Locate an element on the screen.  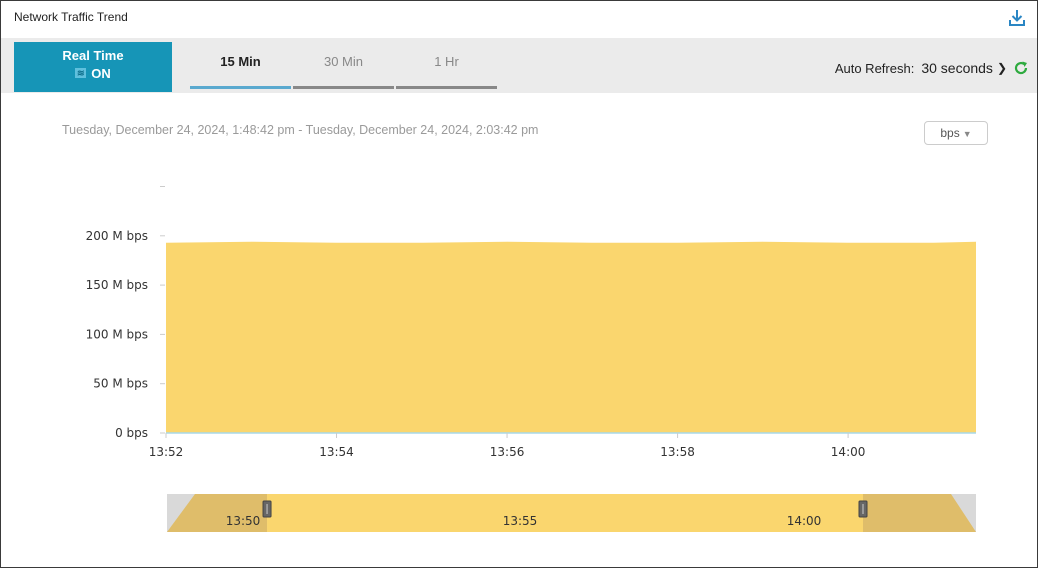
x-tick-label: 13:56 is located at coordinates (507, 452).